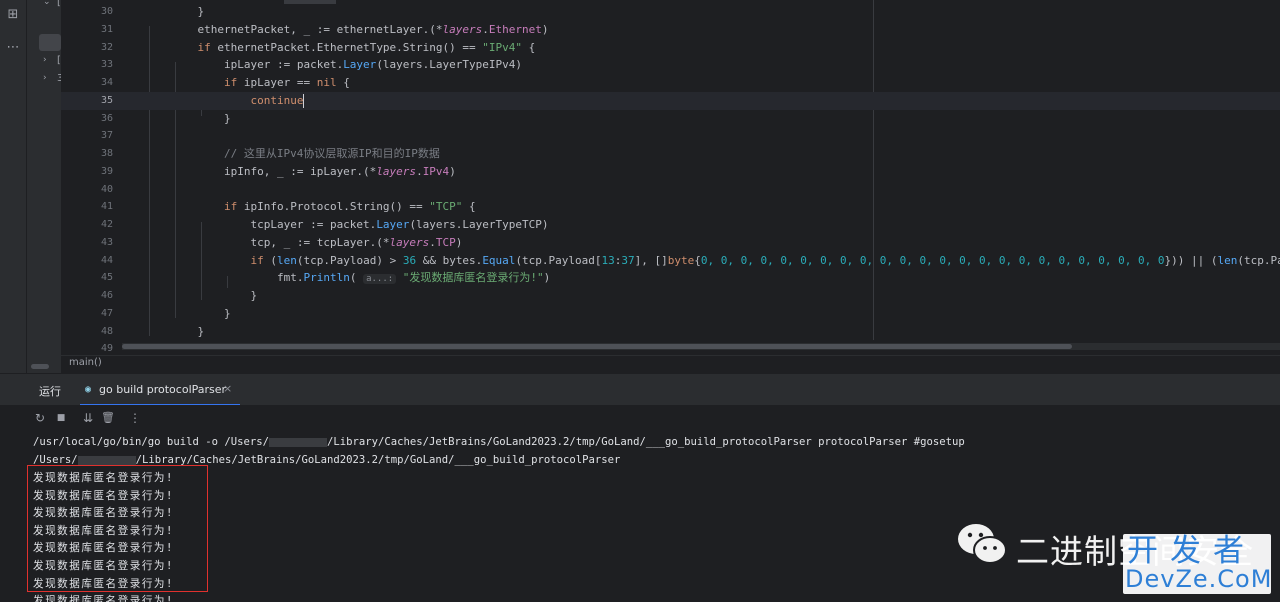 This screenshot has width=1280, height=602. What do you see at coordinates (163, 389) in the screenshot?
I see `run-tab-label: go build protocolParser` at bounding box center [163, 389].